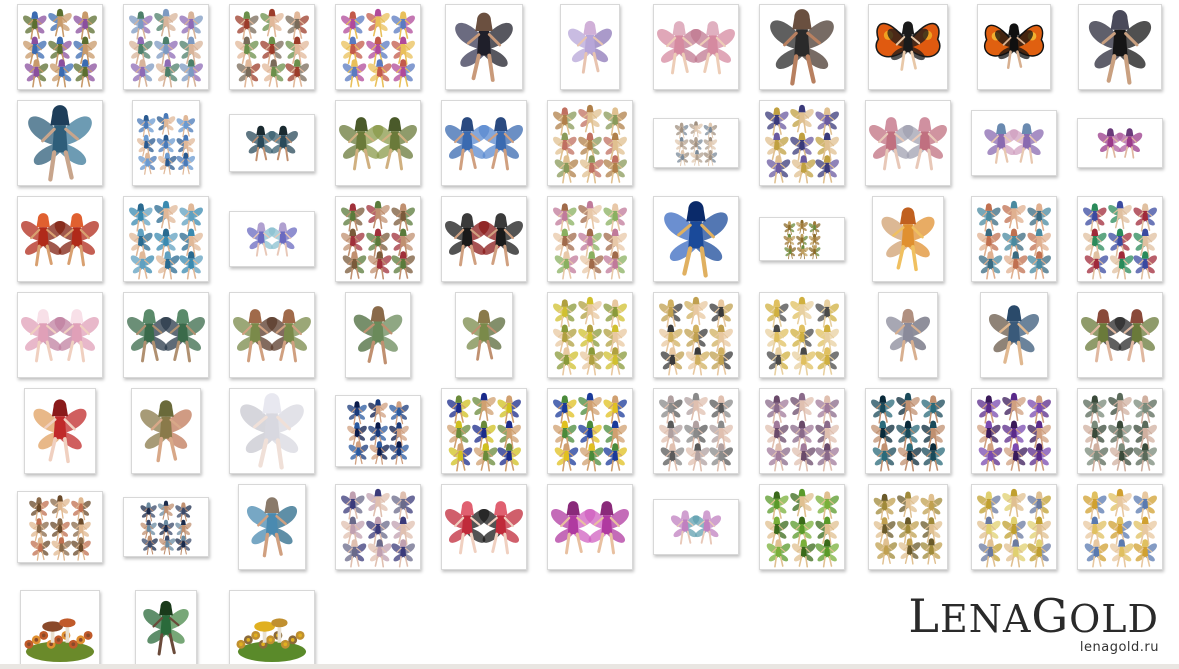 Image resolution: width=1179 pixels, height=669 pixels. I want to click on logo-letters-rest: OLD, so click(1114, 619).